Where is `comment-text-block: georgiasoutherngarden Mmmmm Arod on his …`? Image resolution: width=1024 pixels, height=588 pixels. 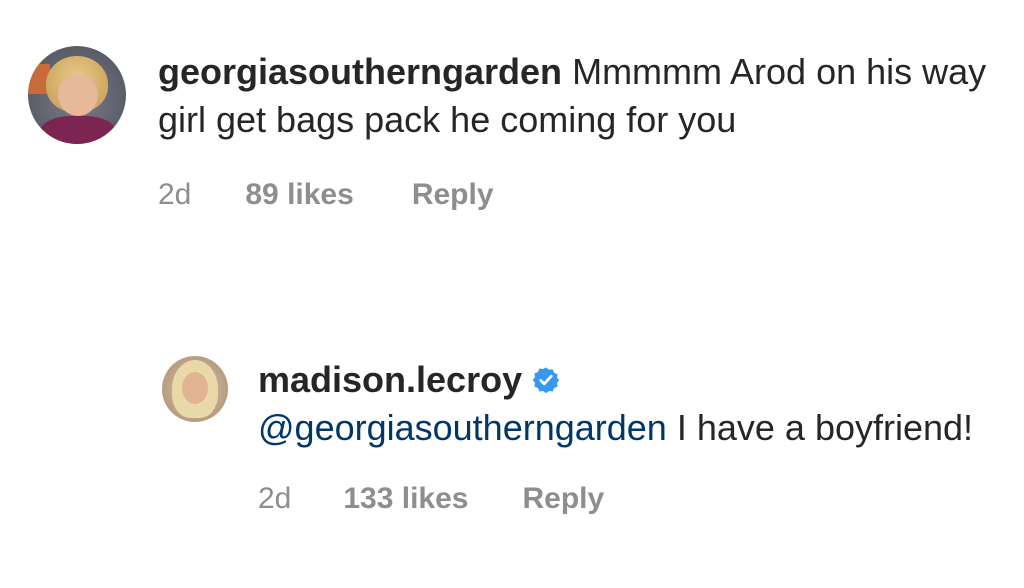
comment-text-block: georgiasoutherngarden Mmmmm Arod on his … is located at coordinates (573, 96).